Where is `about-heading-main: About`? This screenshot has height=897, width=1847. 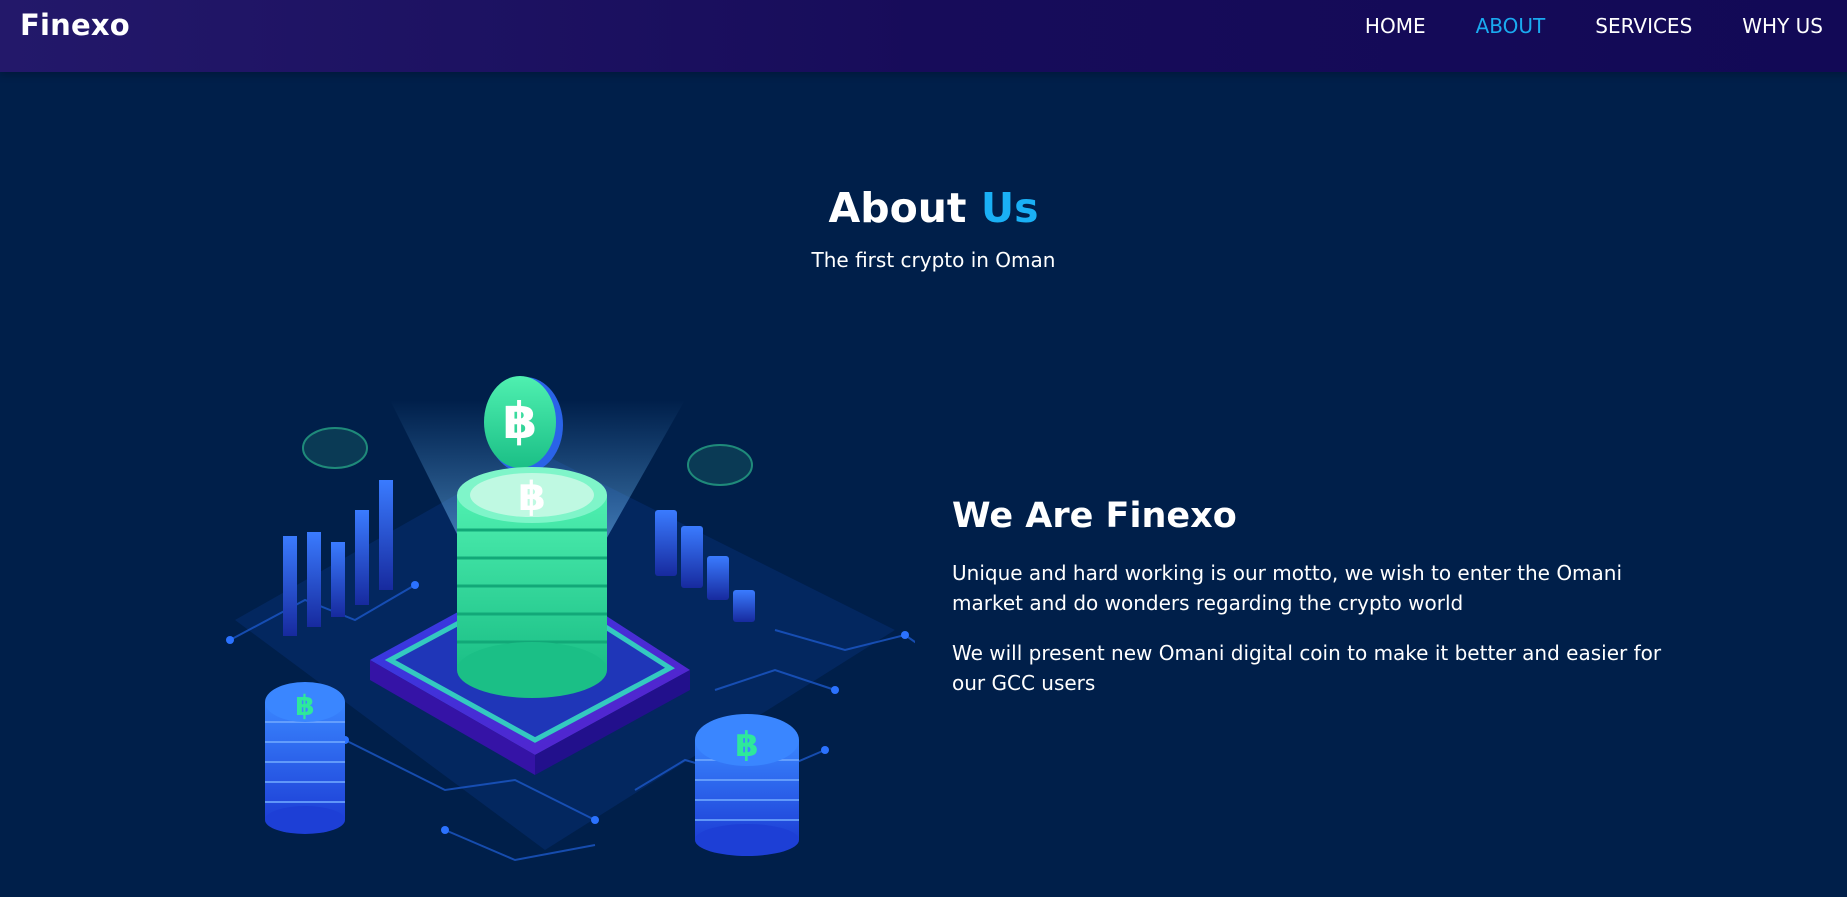
about-heading-main: About is located at coordinates (897, 208).